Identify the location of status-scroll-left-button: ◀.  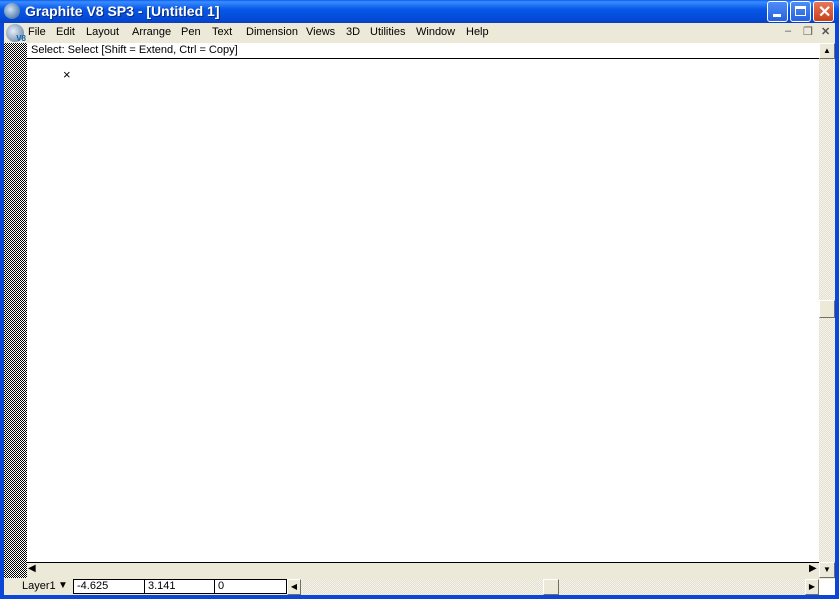
(294, 587).